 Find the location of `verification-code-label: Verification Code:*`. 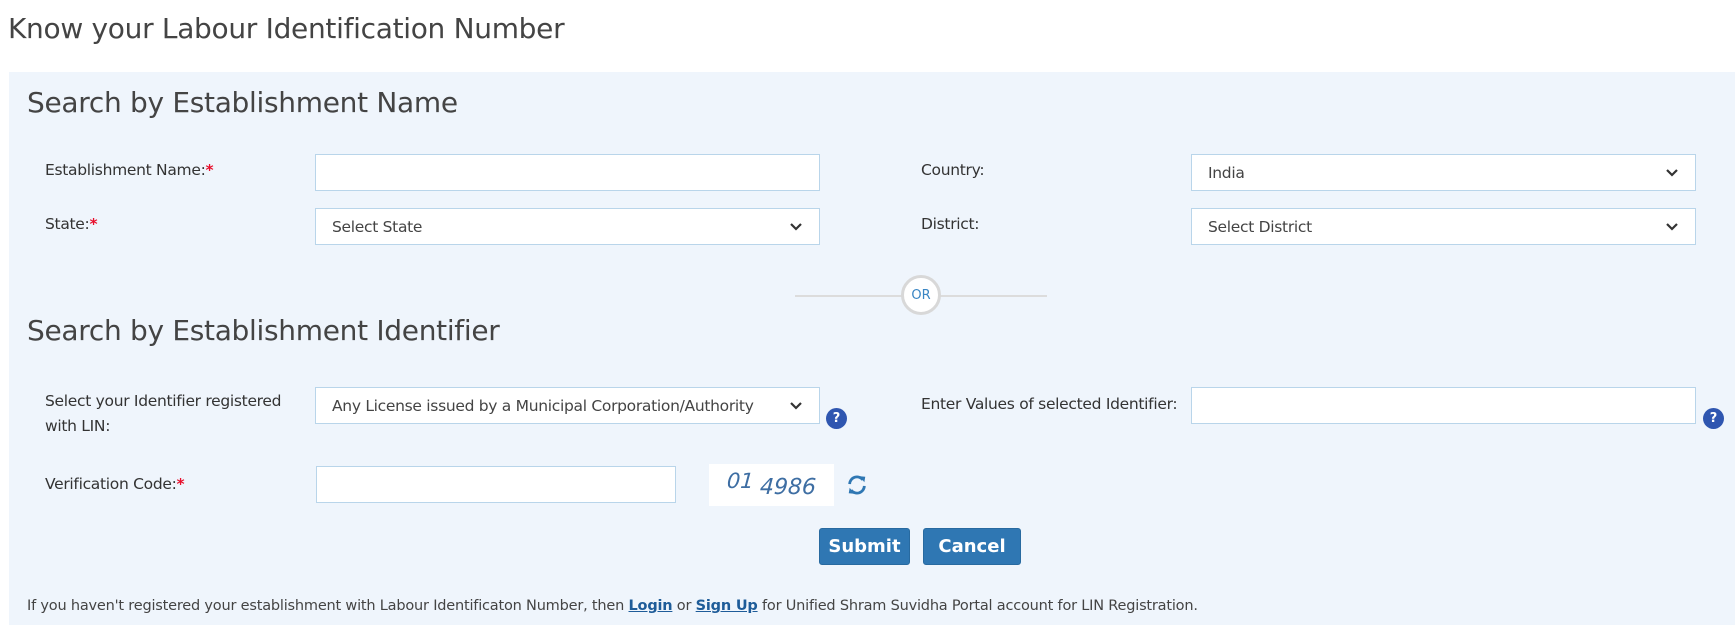

verification-code-label: Verification Code:* is located at coordinates (115, 484).